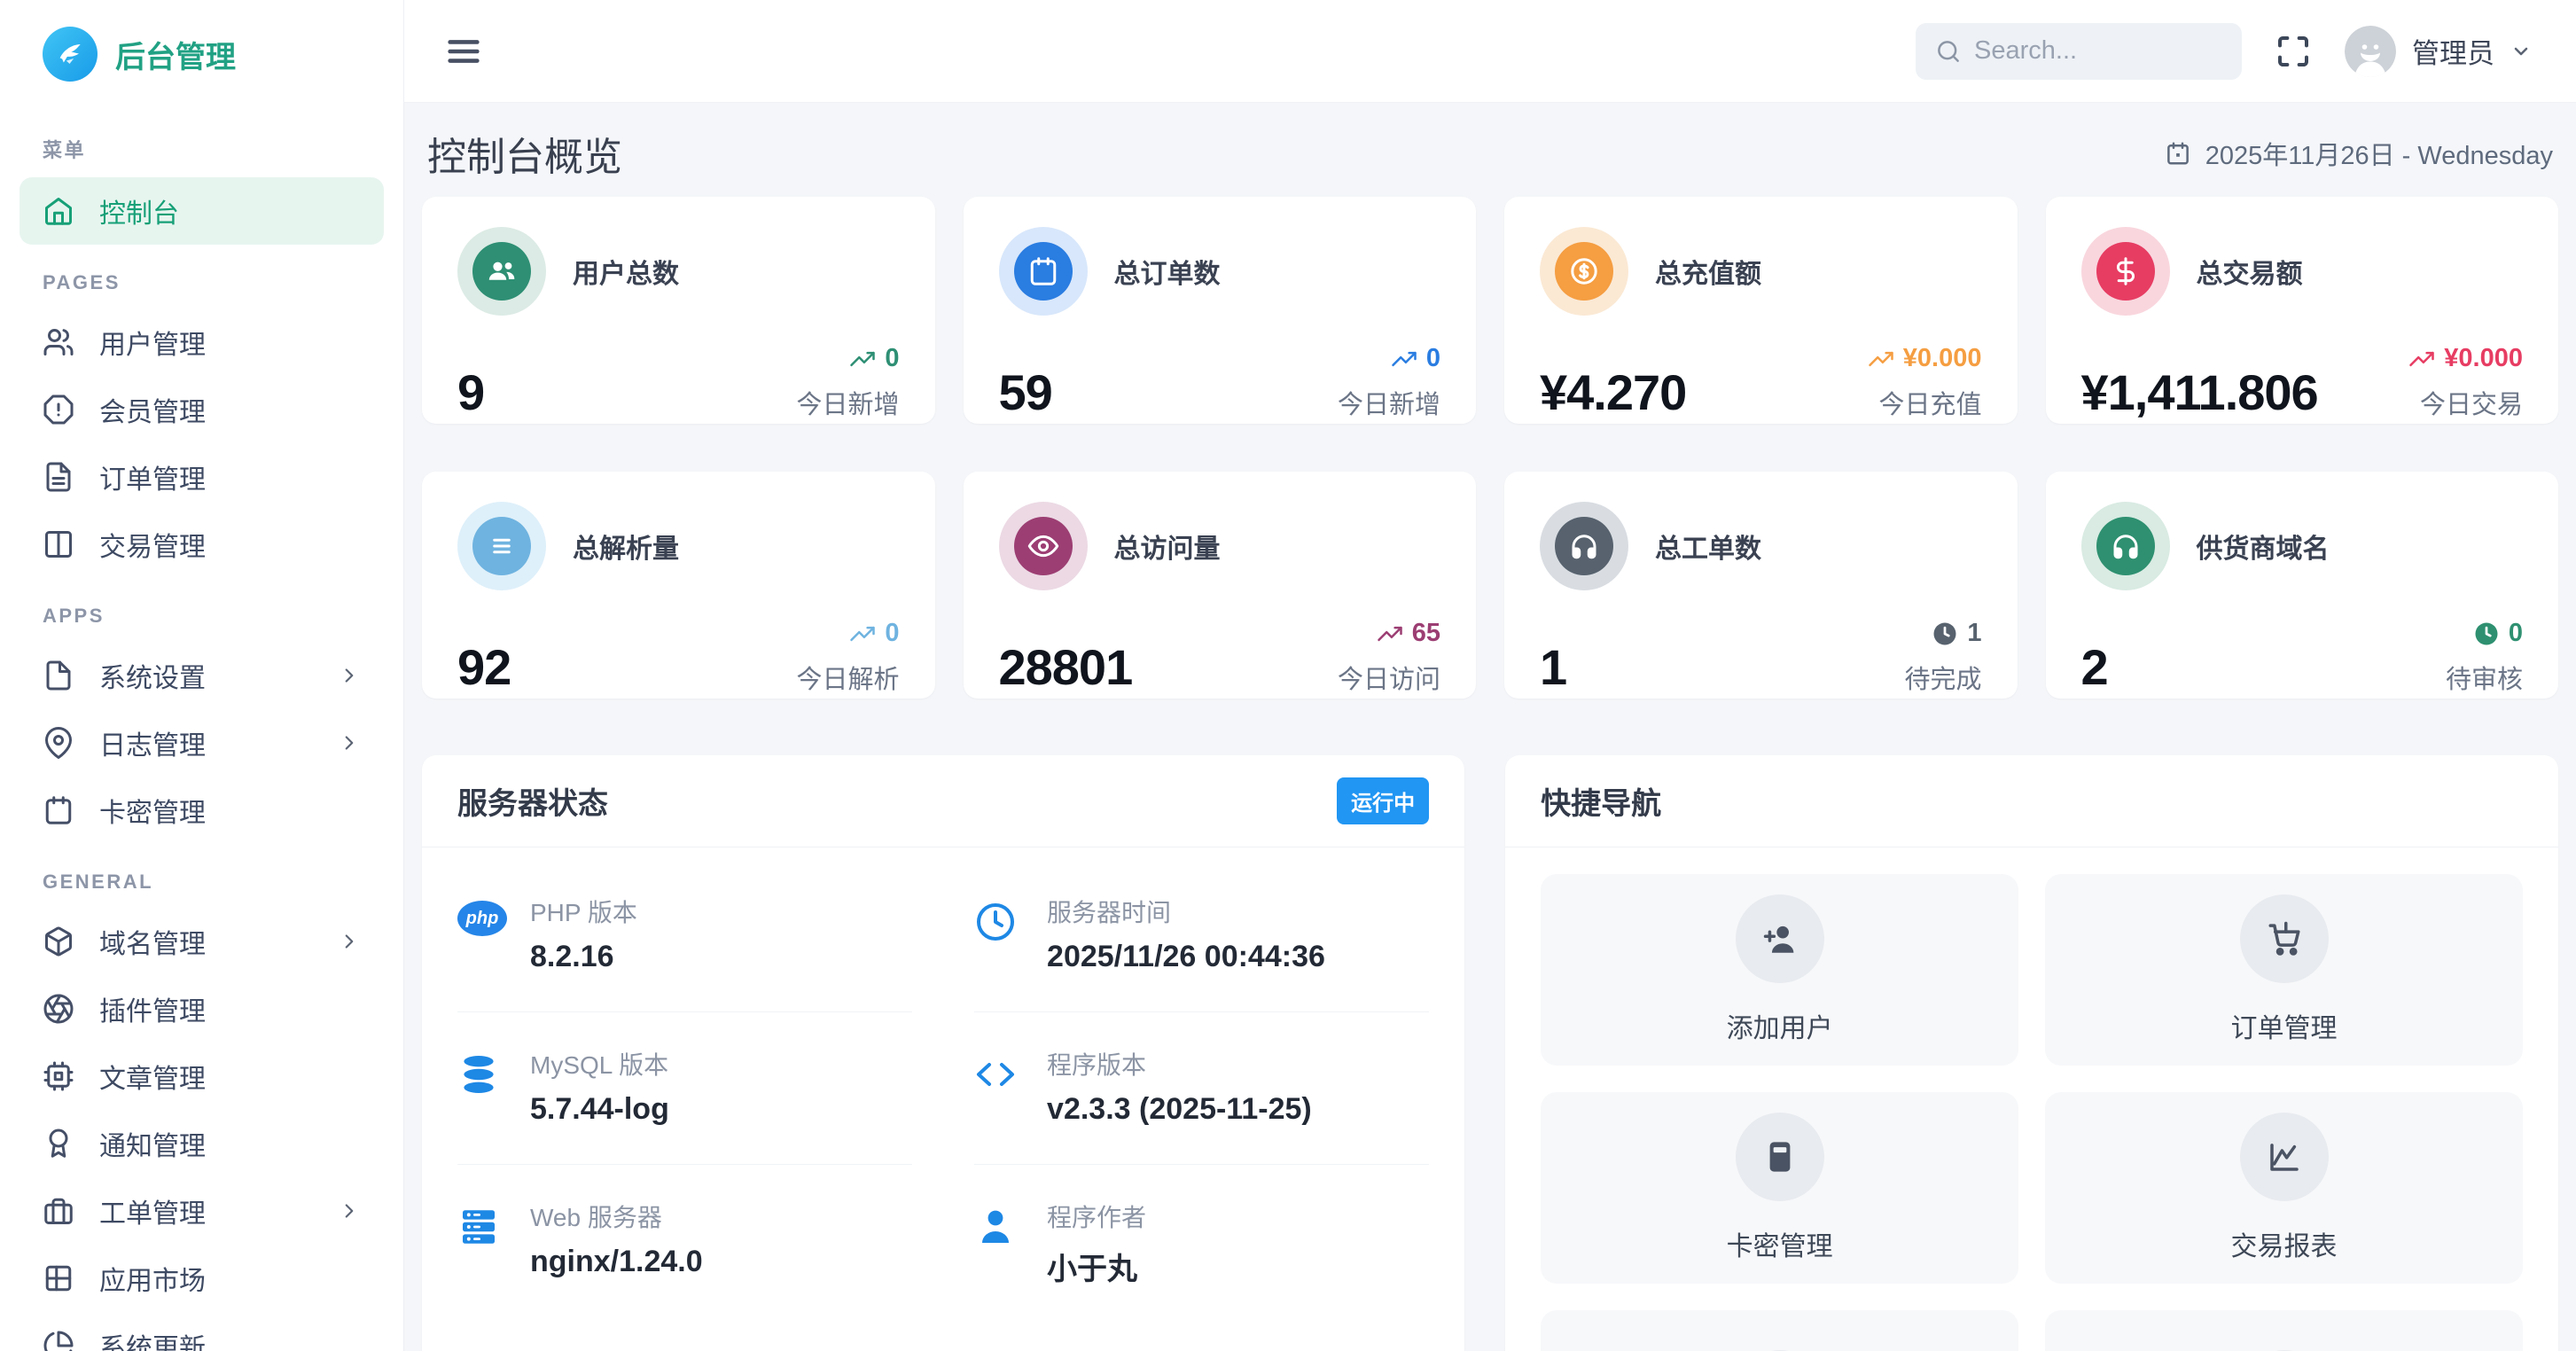 The image size is (2576, 1351). What do you see at coordinates (1167, 550) in the screenshot?
I see `stat-label: 总访问量` at bounding box center [1167, 550].